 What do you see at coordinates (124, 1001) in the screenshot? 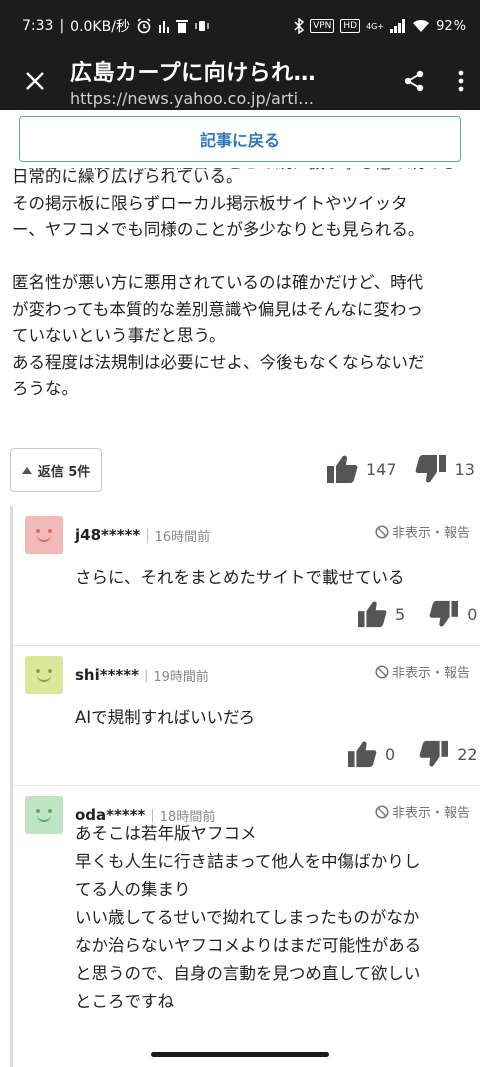
I see `reply-line: ところですね` at bounding box center [124, 1001].